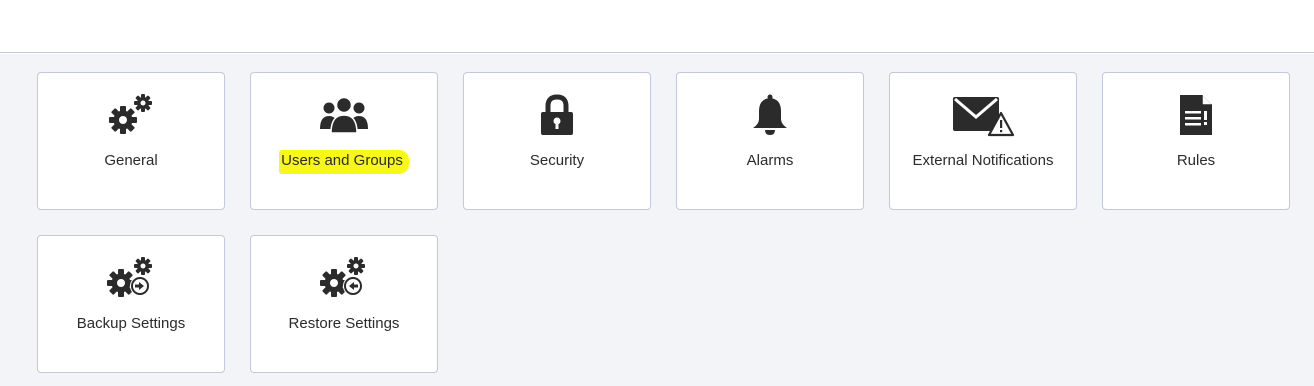  What do you see at coordinates (983, 115) in the screenshot?
I see `envelope-warning-icon` at bounding box center [983, 115].